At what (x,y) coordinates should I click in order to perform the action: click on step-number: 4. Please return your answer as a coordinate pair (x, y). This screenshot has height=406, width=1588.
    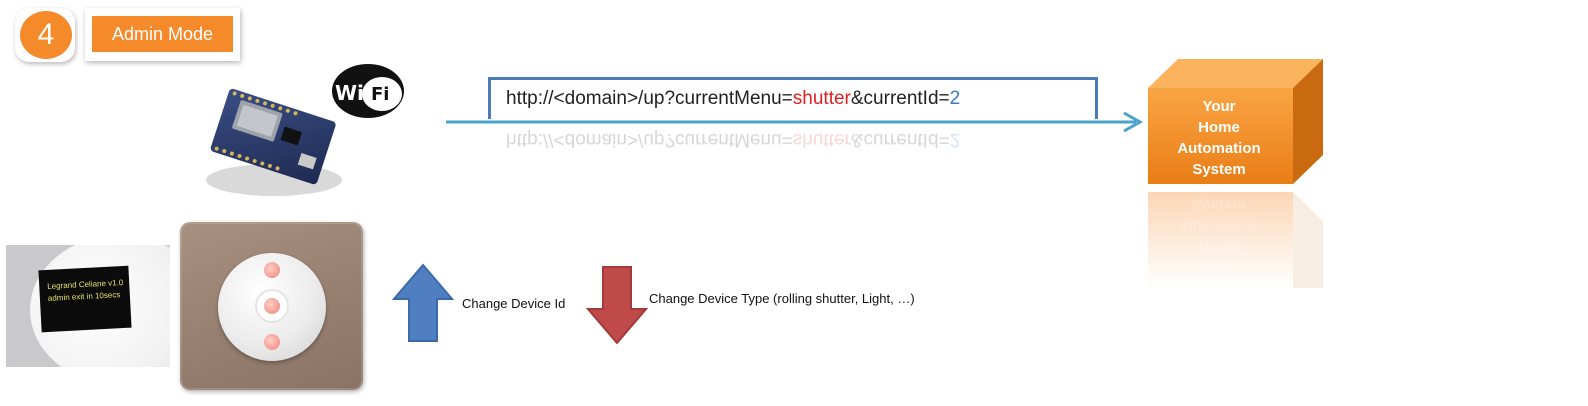
    Looking at the image, I should click on (46, 35).